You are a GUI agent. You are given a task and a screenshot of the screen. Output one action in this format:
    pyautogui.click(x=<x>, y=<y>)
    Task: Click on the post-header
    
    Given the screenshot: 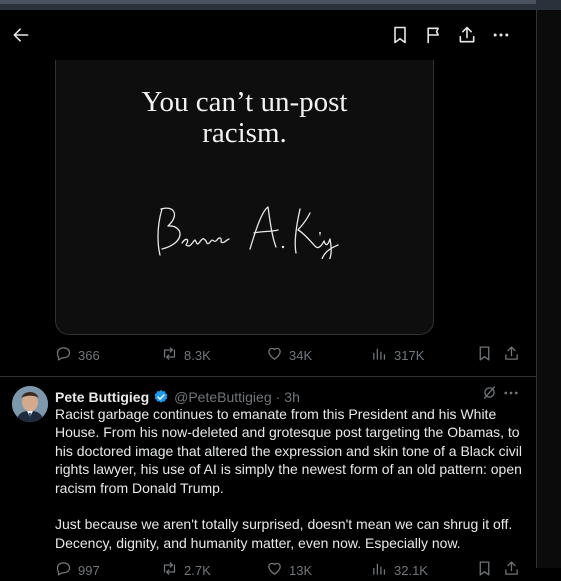 What is the action you would take?
    pyautogui.click(x=268, y=36)
    